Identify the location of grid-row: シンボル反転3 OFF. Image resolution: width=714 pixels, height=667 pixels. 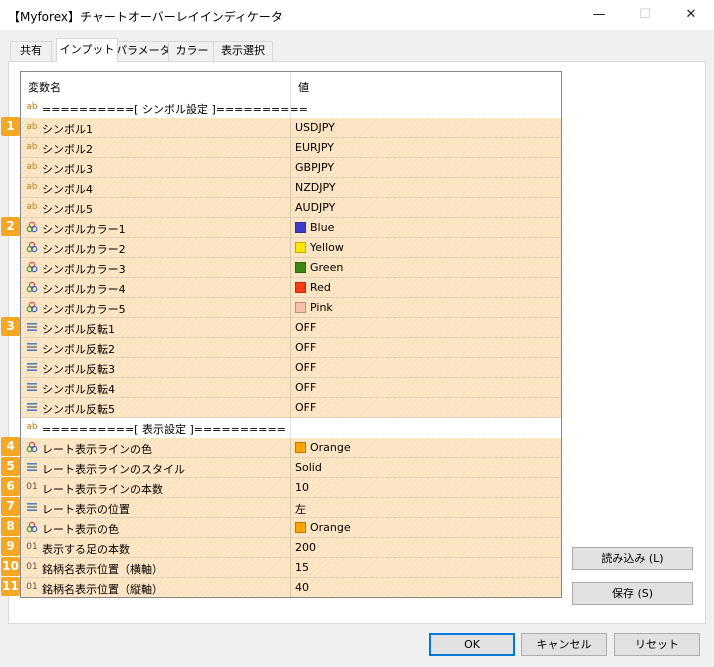
(291, 368).